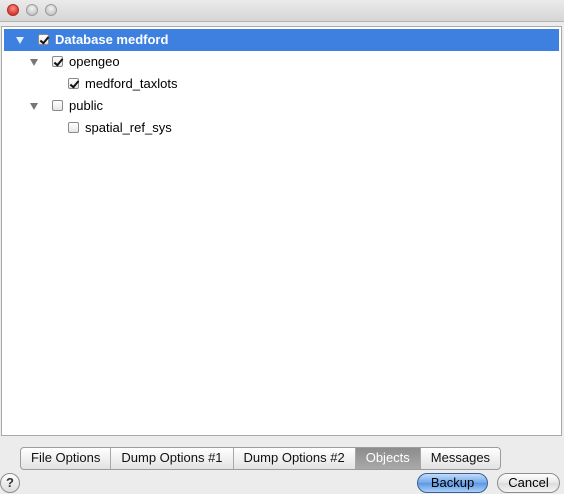  I want to click on tab-messages: Messages, so click(460, 458).